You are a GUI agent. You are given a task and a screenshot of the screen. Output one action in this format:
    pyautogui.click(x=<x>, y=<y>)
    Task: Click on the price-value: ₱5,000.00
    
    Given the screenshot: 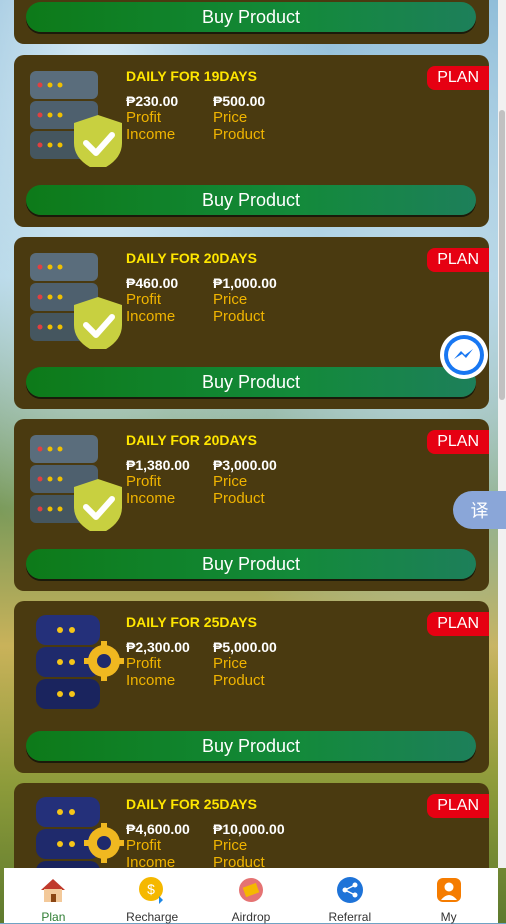 What is the action you would take?
    pyautogui.click(x=245, y=647)
    